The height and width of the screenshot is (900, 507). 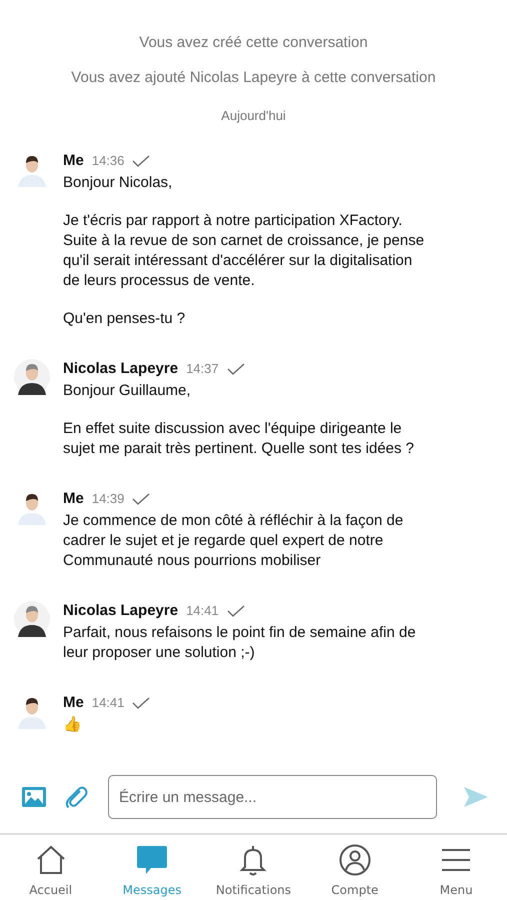 I want to click on nav-tab: Notifications, so click(x=253, y=870).